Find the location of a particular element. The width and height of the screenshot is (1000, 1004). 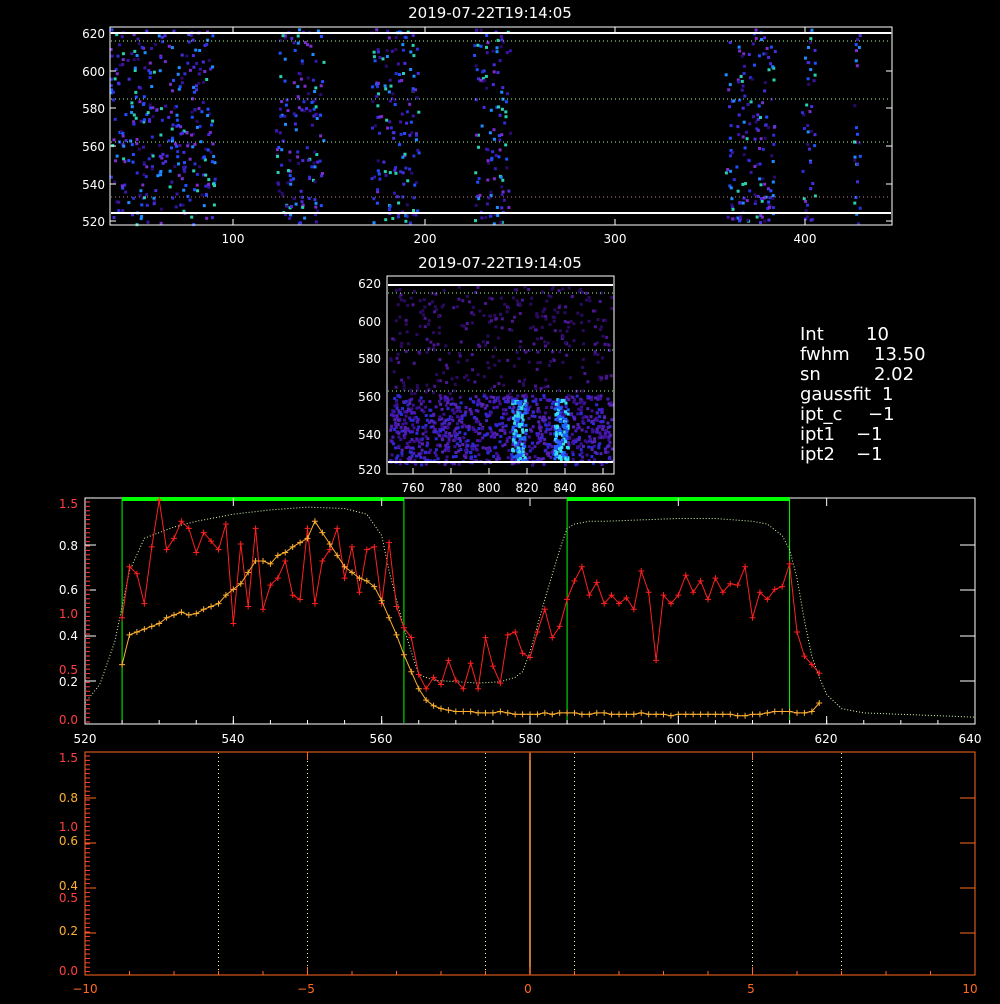

bottom-y-label-red: 1.0 is located at coordinates (68, 827).